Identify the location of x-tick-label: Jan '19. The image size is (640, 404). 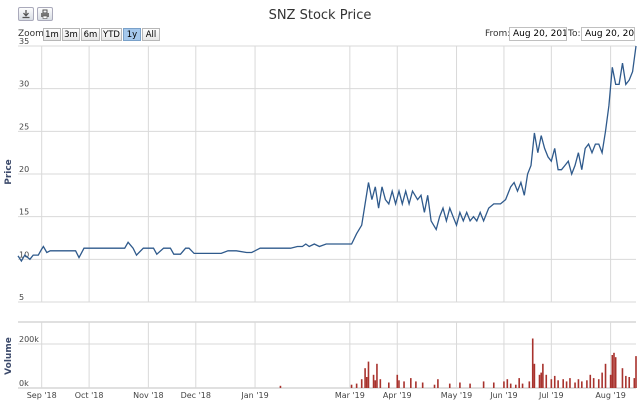
(254, 395).